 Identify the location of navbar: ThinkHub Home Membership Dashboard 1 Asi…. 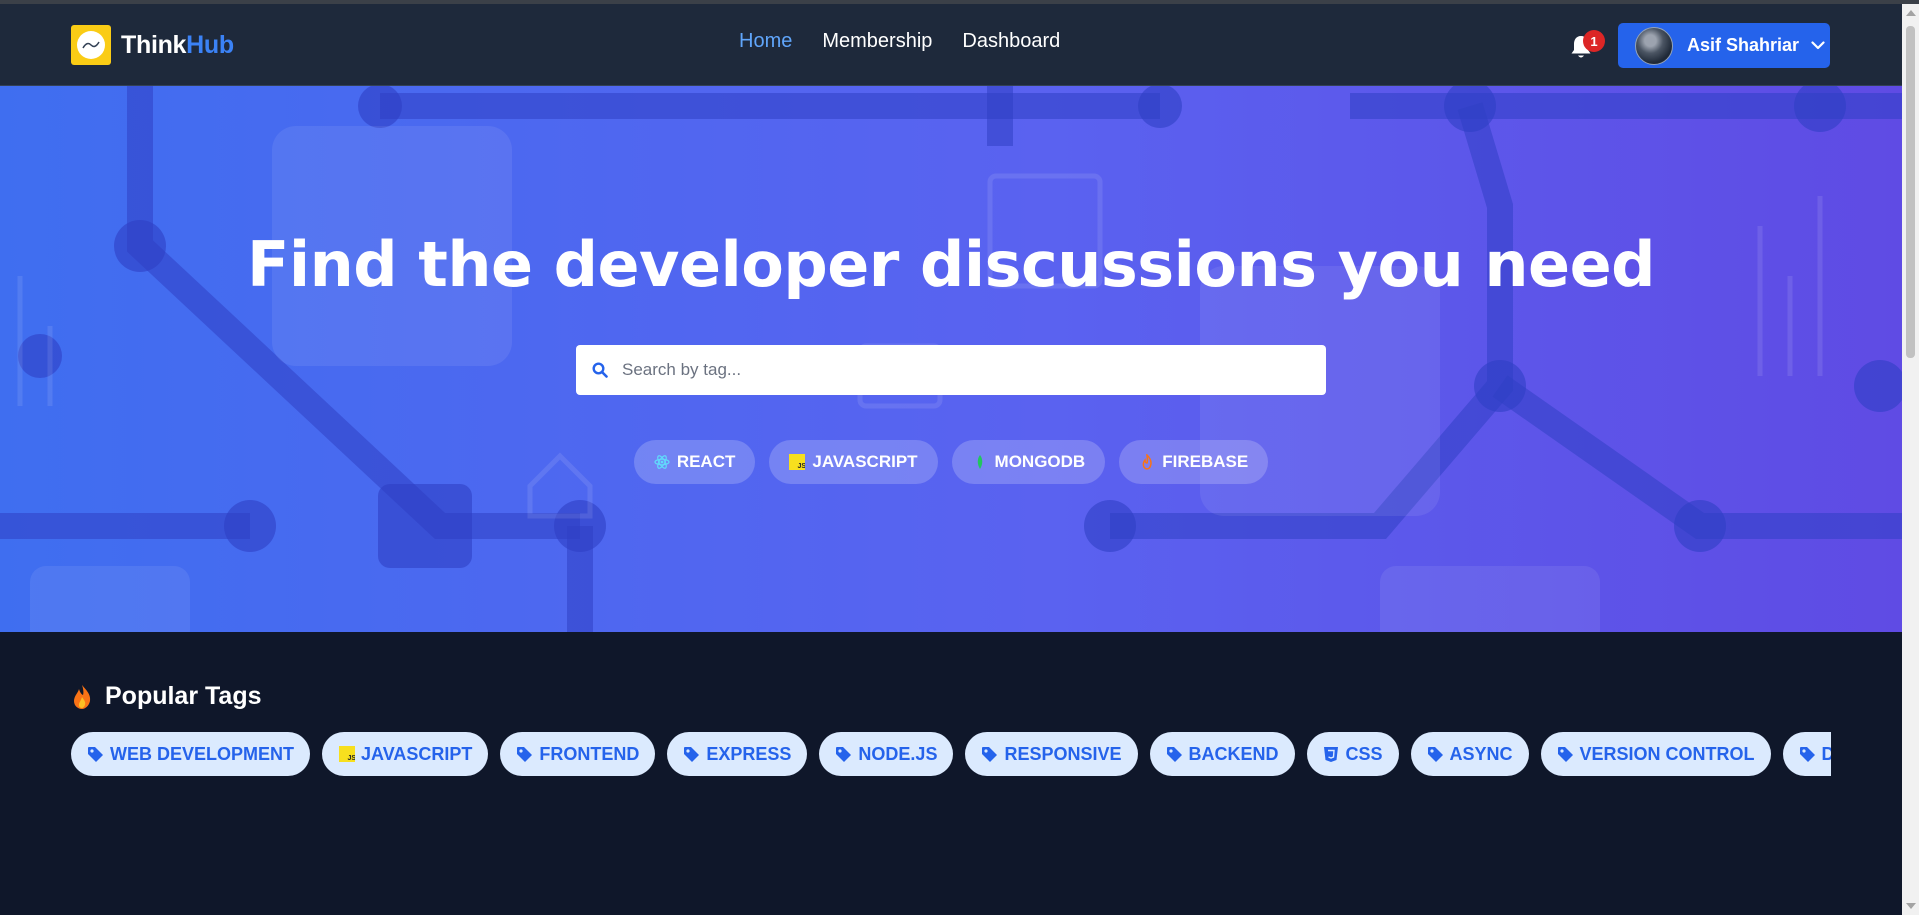
(951, 45).